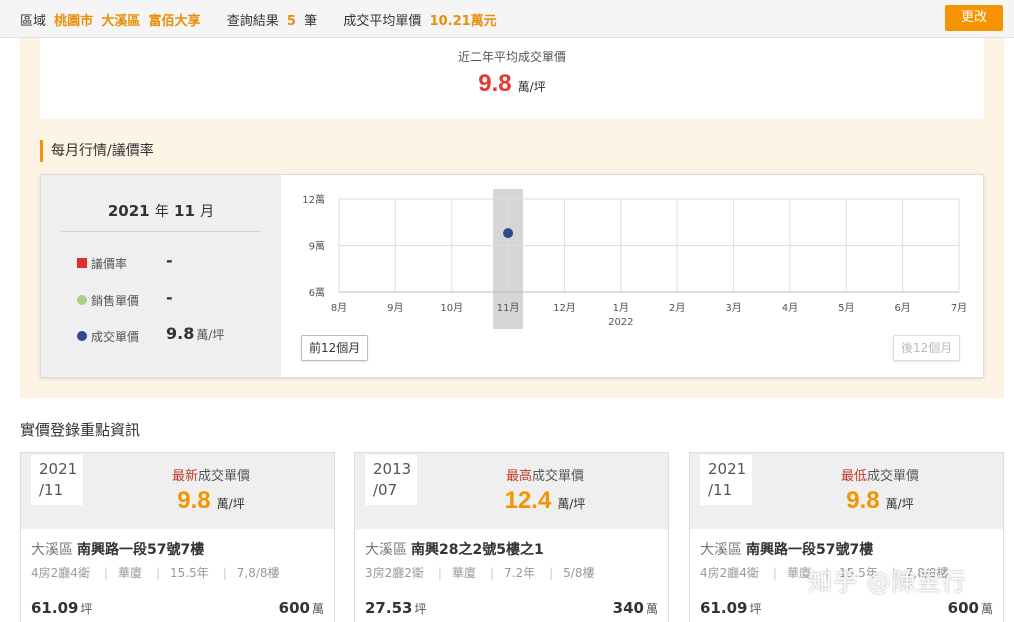 Image resolution: width=1014 pixels, height=622 pixels. I want to click on avg-price-value: 10.21萬元, so click(463, 21).